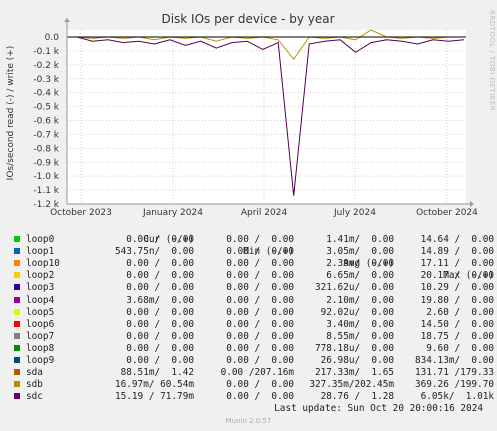 The height and width of the screenshot is (431, 497). What do you see at coordinates (360, 336) in the screenshot?
I see `legend-avg: 8.55m/ 0.00` at bounding box center [360, 336].